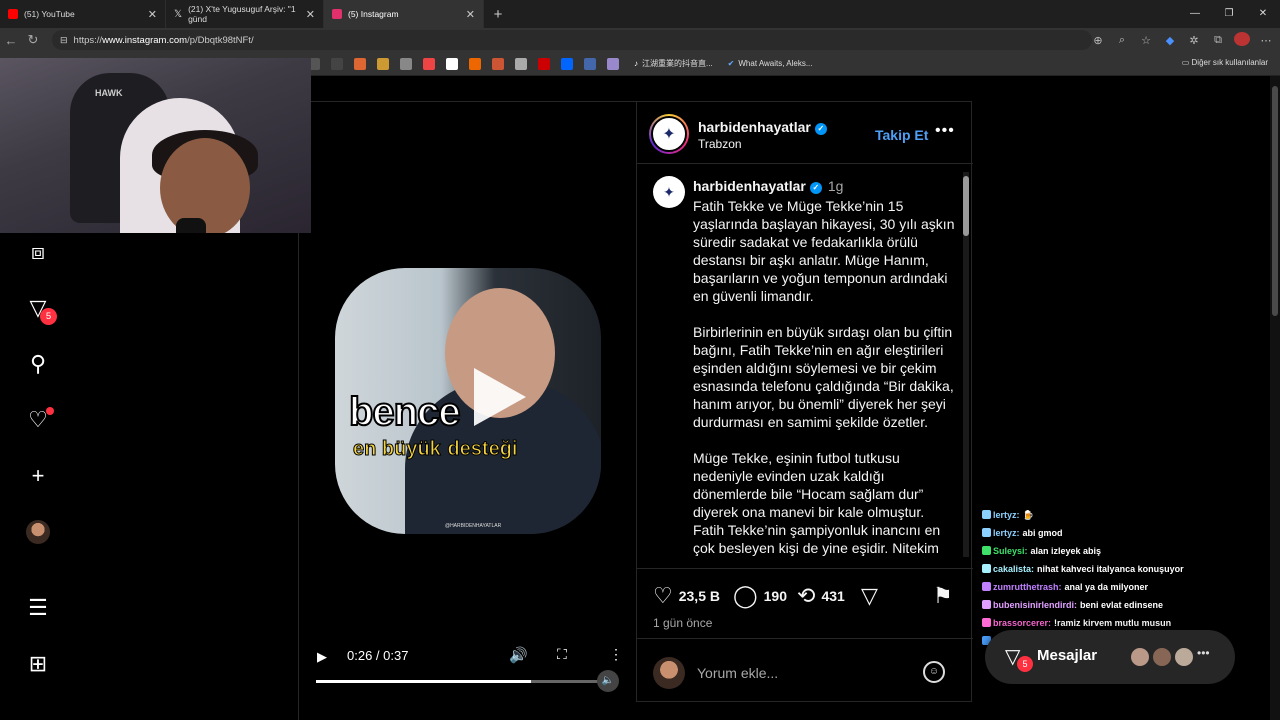 This screenshot has width=1280, height=720. I want to click on chat-text: anal ya da milyoner, so click(1106, 587).